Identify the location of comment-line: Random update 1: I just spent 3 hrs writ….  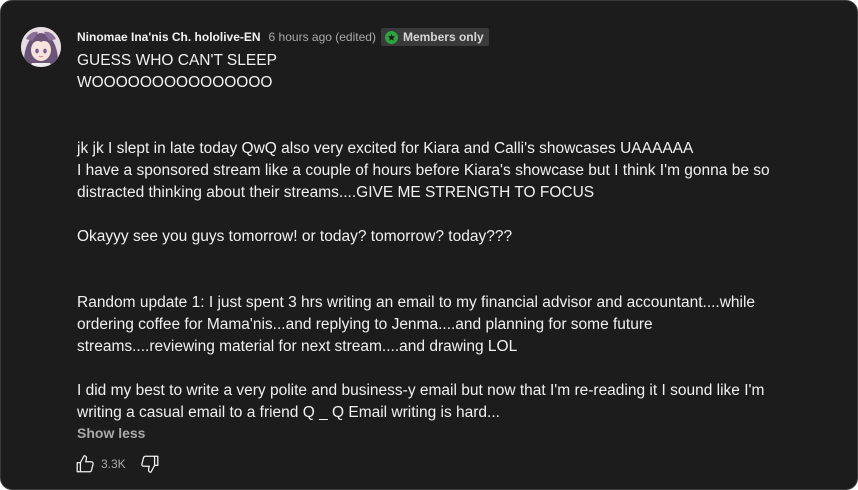
(416, 302).